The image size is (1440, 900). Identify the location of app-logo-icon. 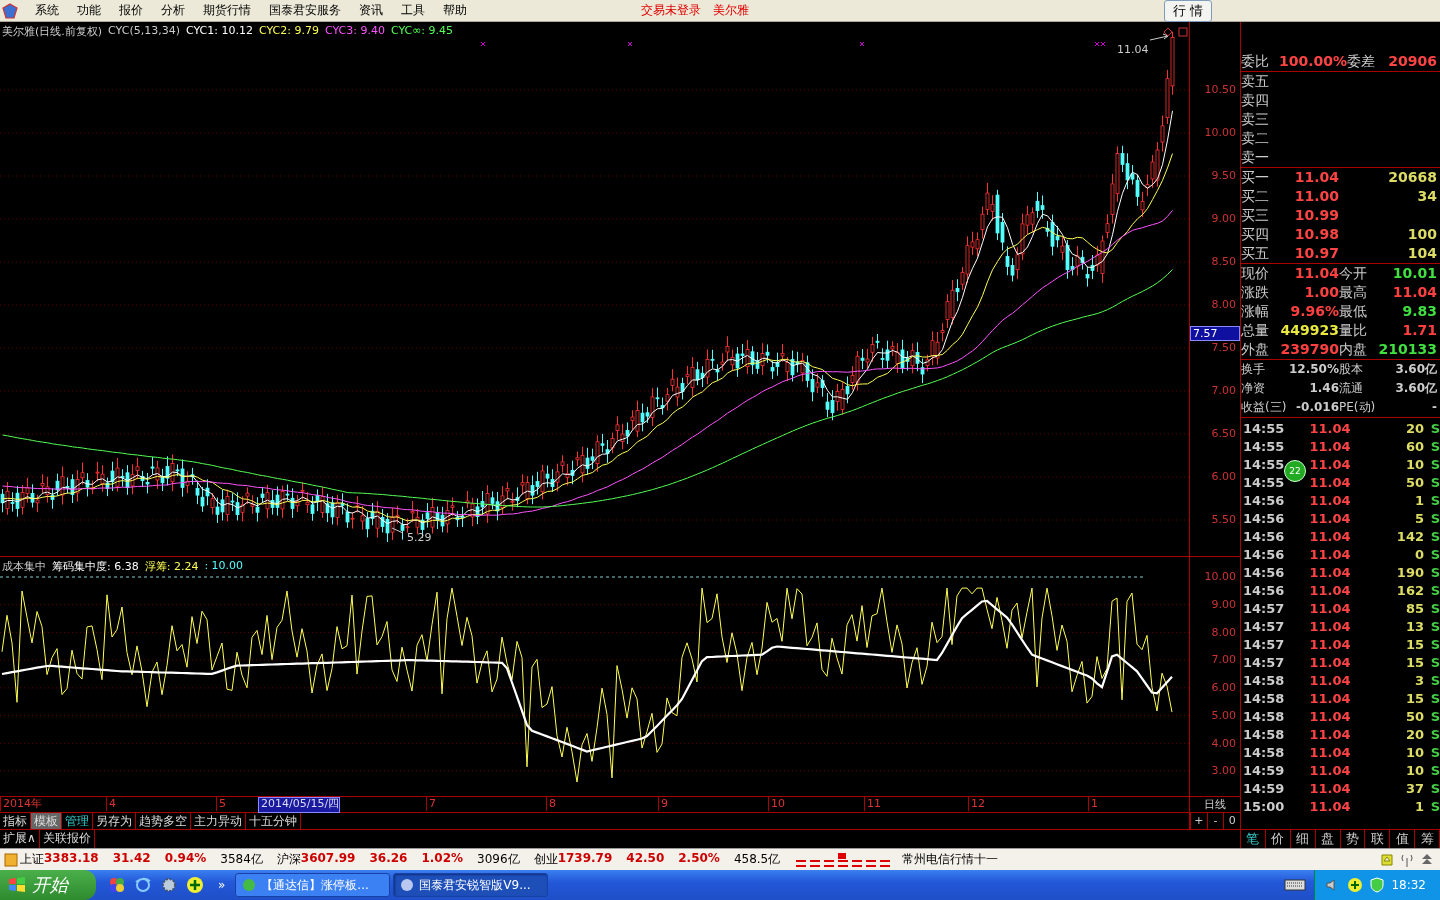
(10, 10).